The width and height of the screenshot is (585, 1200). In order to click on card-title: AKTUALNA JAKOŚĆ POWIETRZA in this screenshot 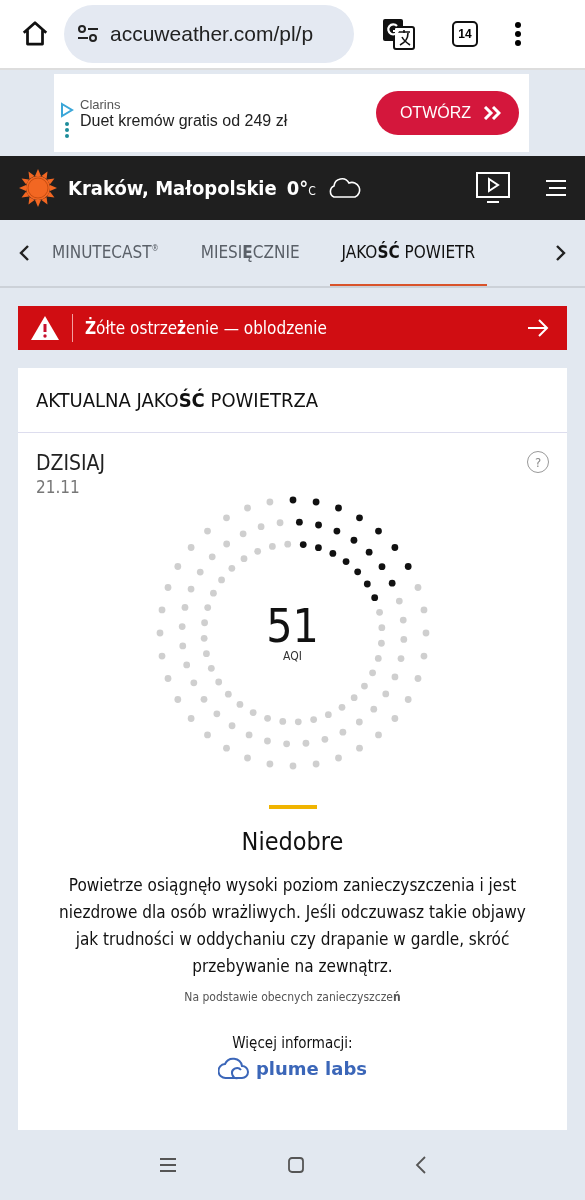, I will do `click(177, 400)`.